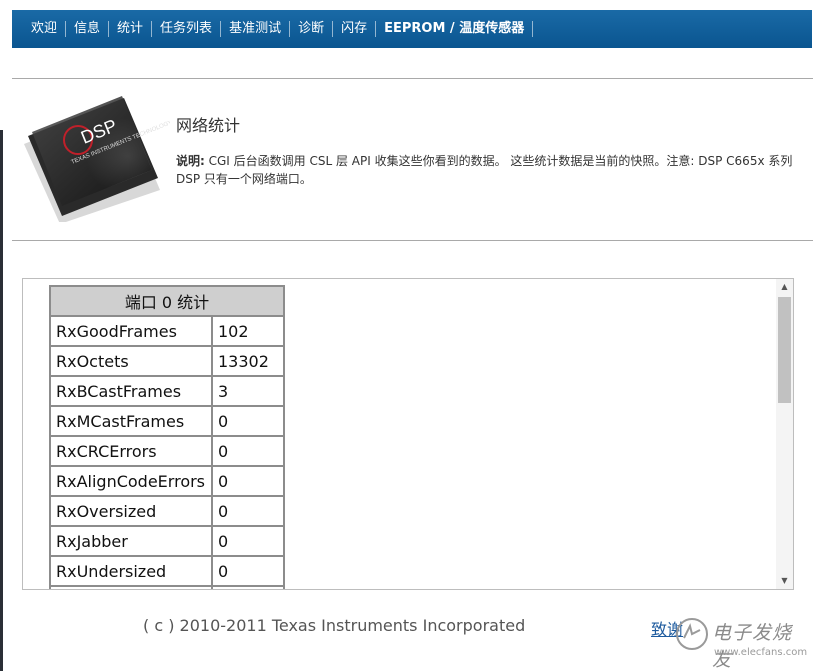 The image size is (819, 671). I want to click on scroll-down-icon: ▼, so click(784, 581).